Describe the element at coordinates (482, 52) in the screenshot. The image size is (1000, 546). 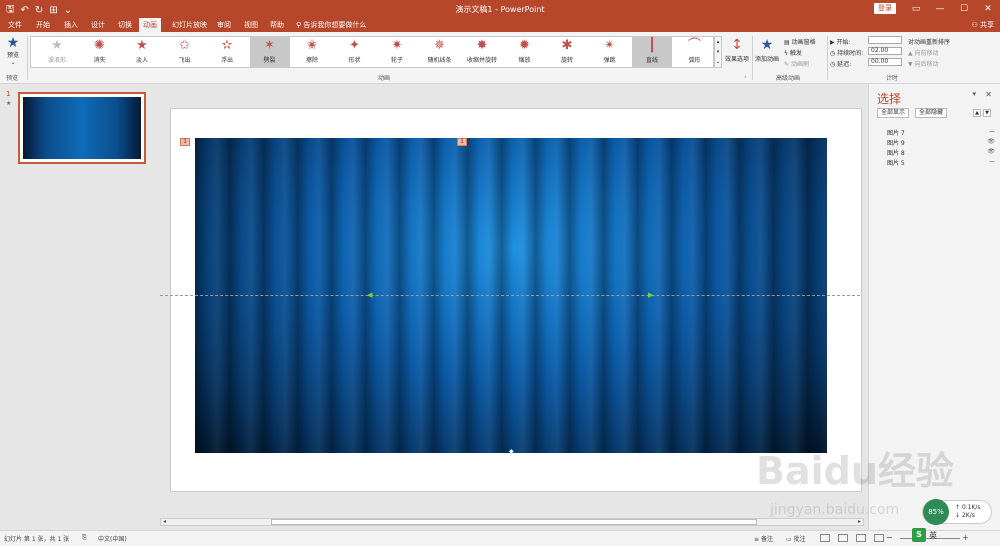
I see `animation-effect: ✸ 收缩并旋转` at that location.